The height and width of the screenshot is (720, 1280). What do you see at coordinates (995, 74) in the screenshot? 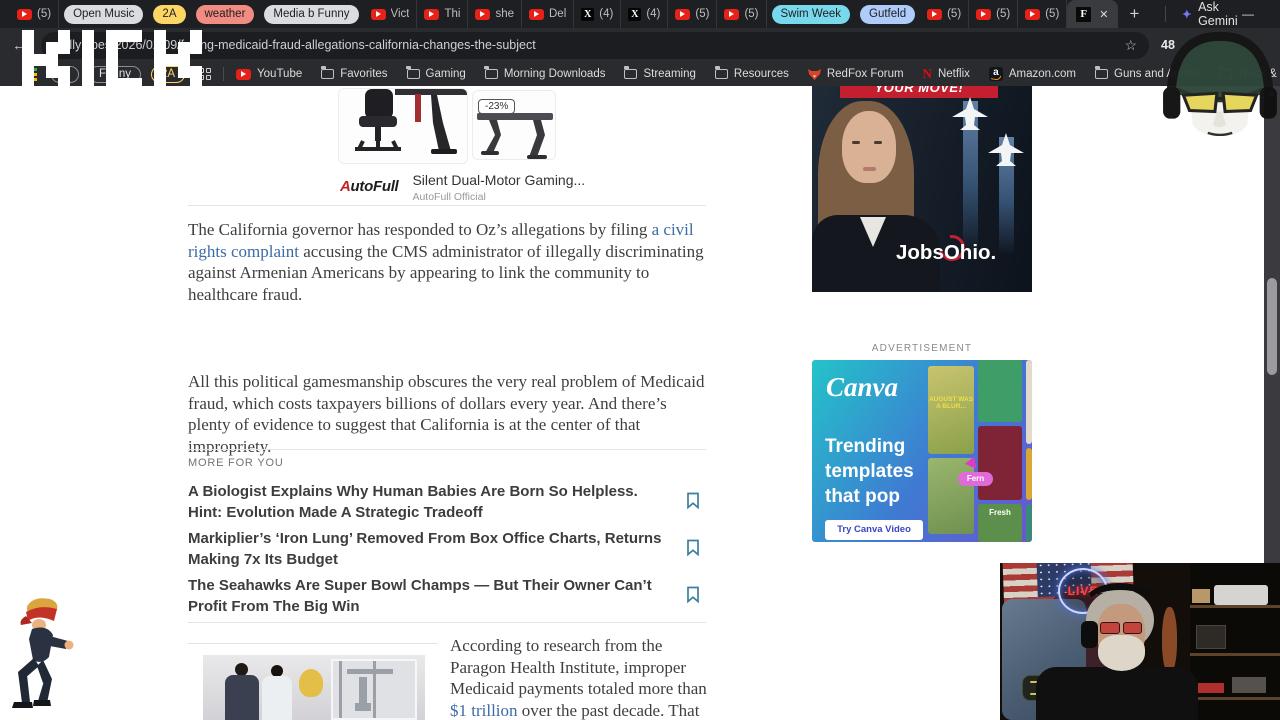
I see `amazon-icon: a` at bounding box center [995, 74].